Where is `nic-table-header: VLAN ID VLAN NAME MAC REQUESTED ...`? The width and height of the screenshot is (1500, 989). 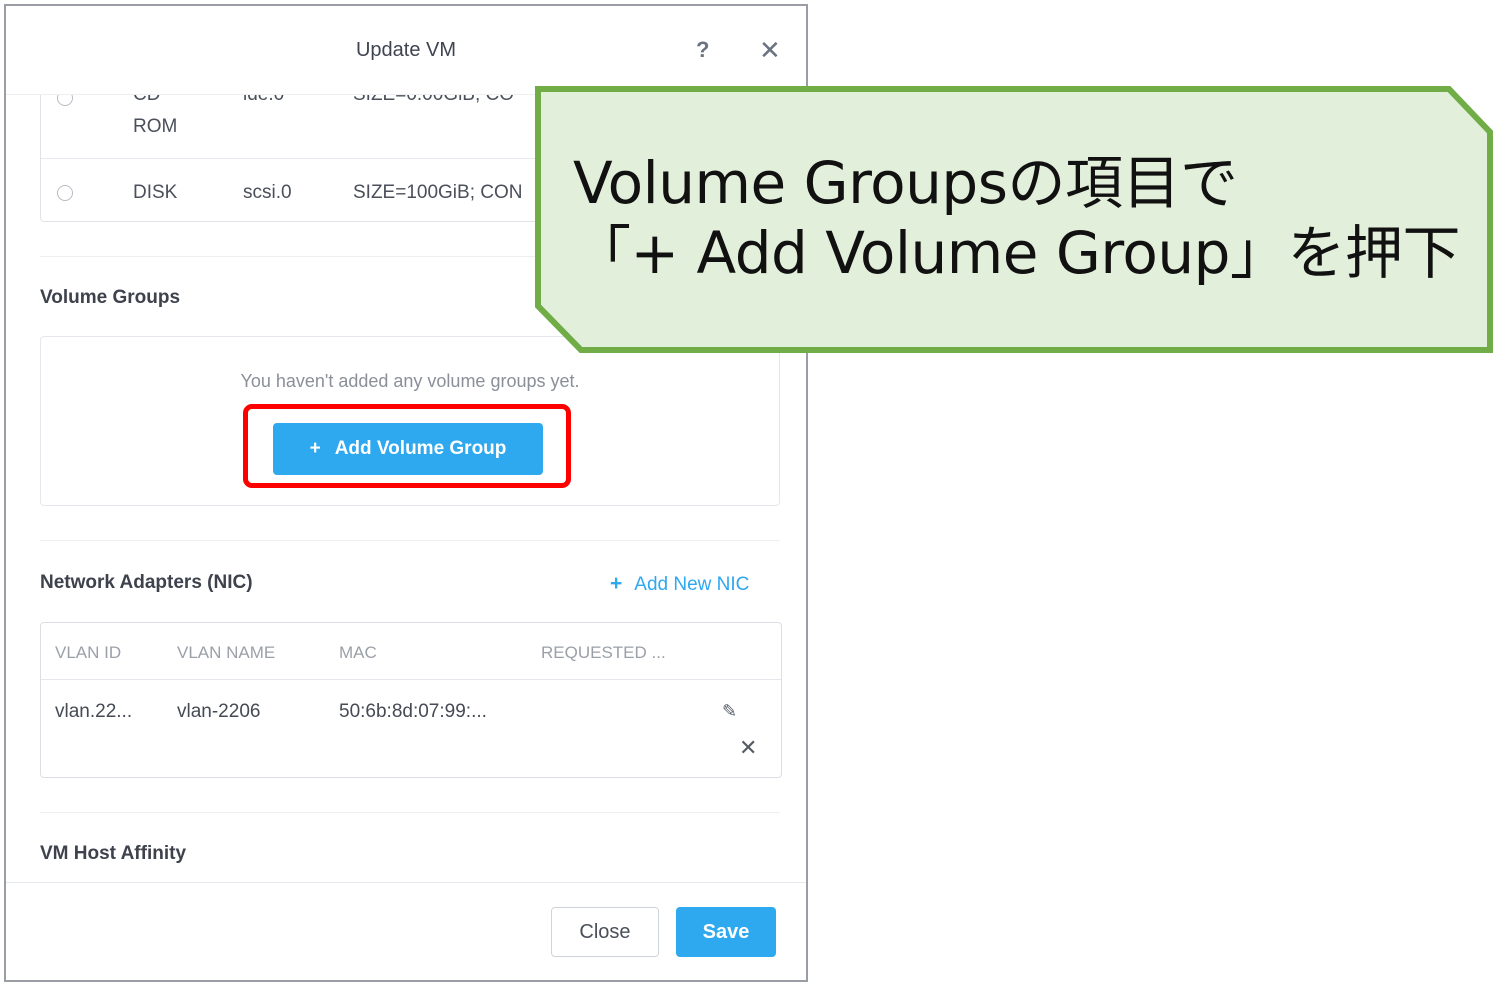
nic-table-header: VLAN ID VLAN NAME MAC REQUESTED ... is located at coordinates (411, 651).